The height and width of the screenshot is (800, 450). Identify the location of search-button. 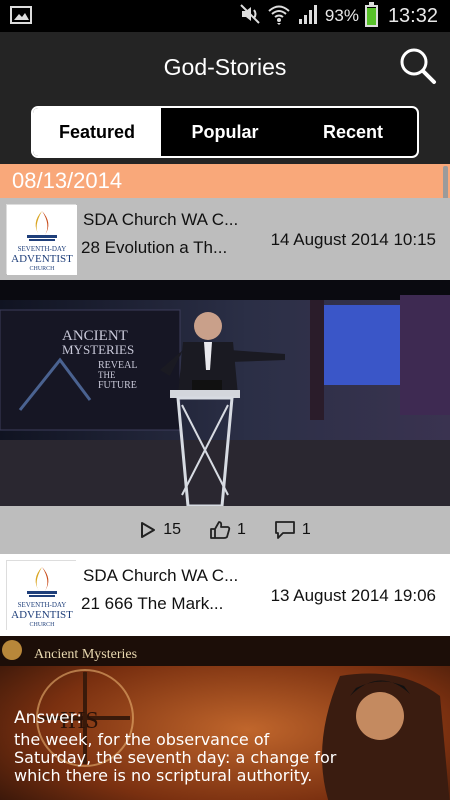
(418, 66).